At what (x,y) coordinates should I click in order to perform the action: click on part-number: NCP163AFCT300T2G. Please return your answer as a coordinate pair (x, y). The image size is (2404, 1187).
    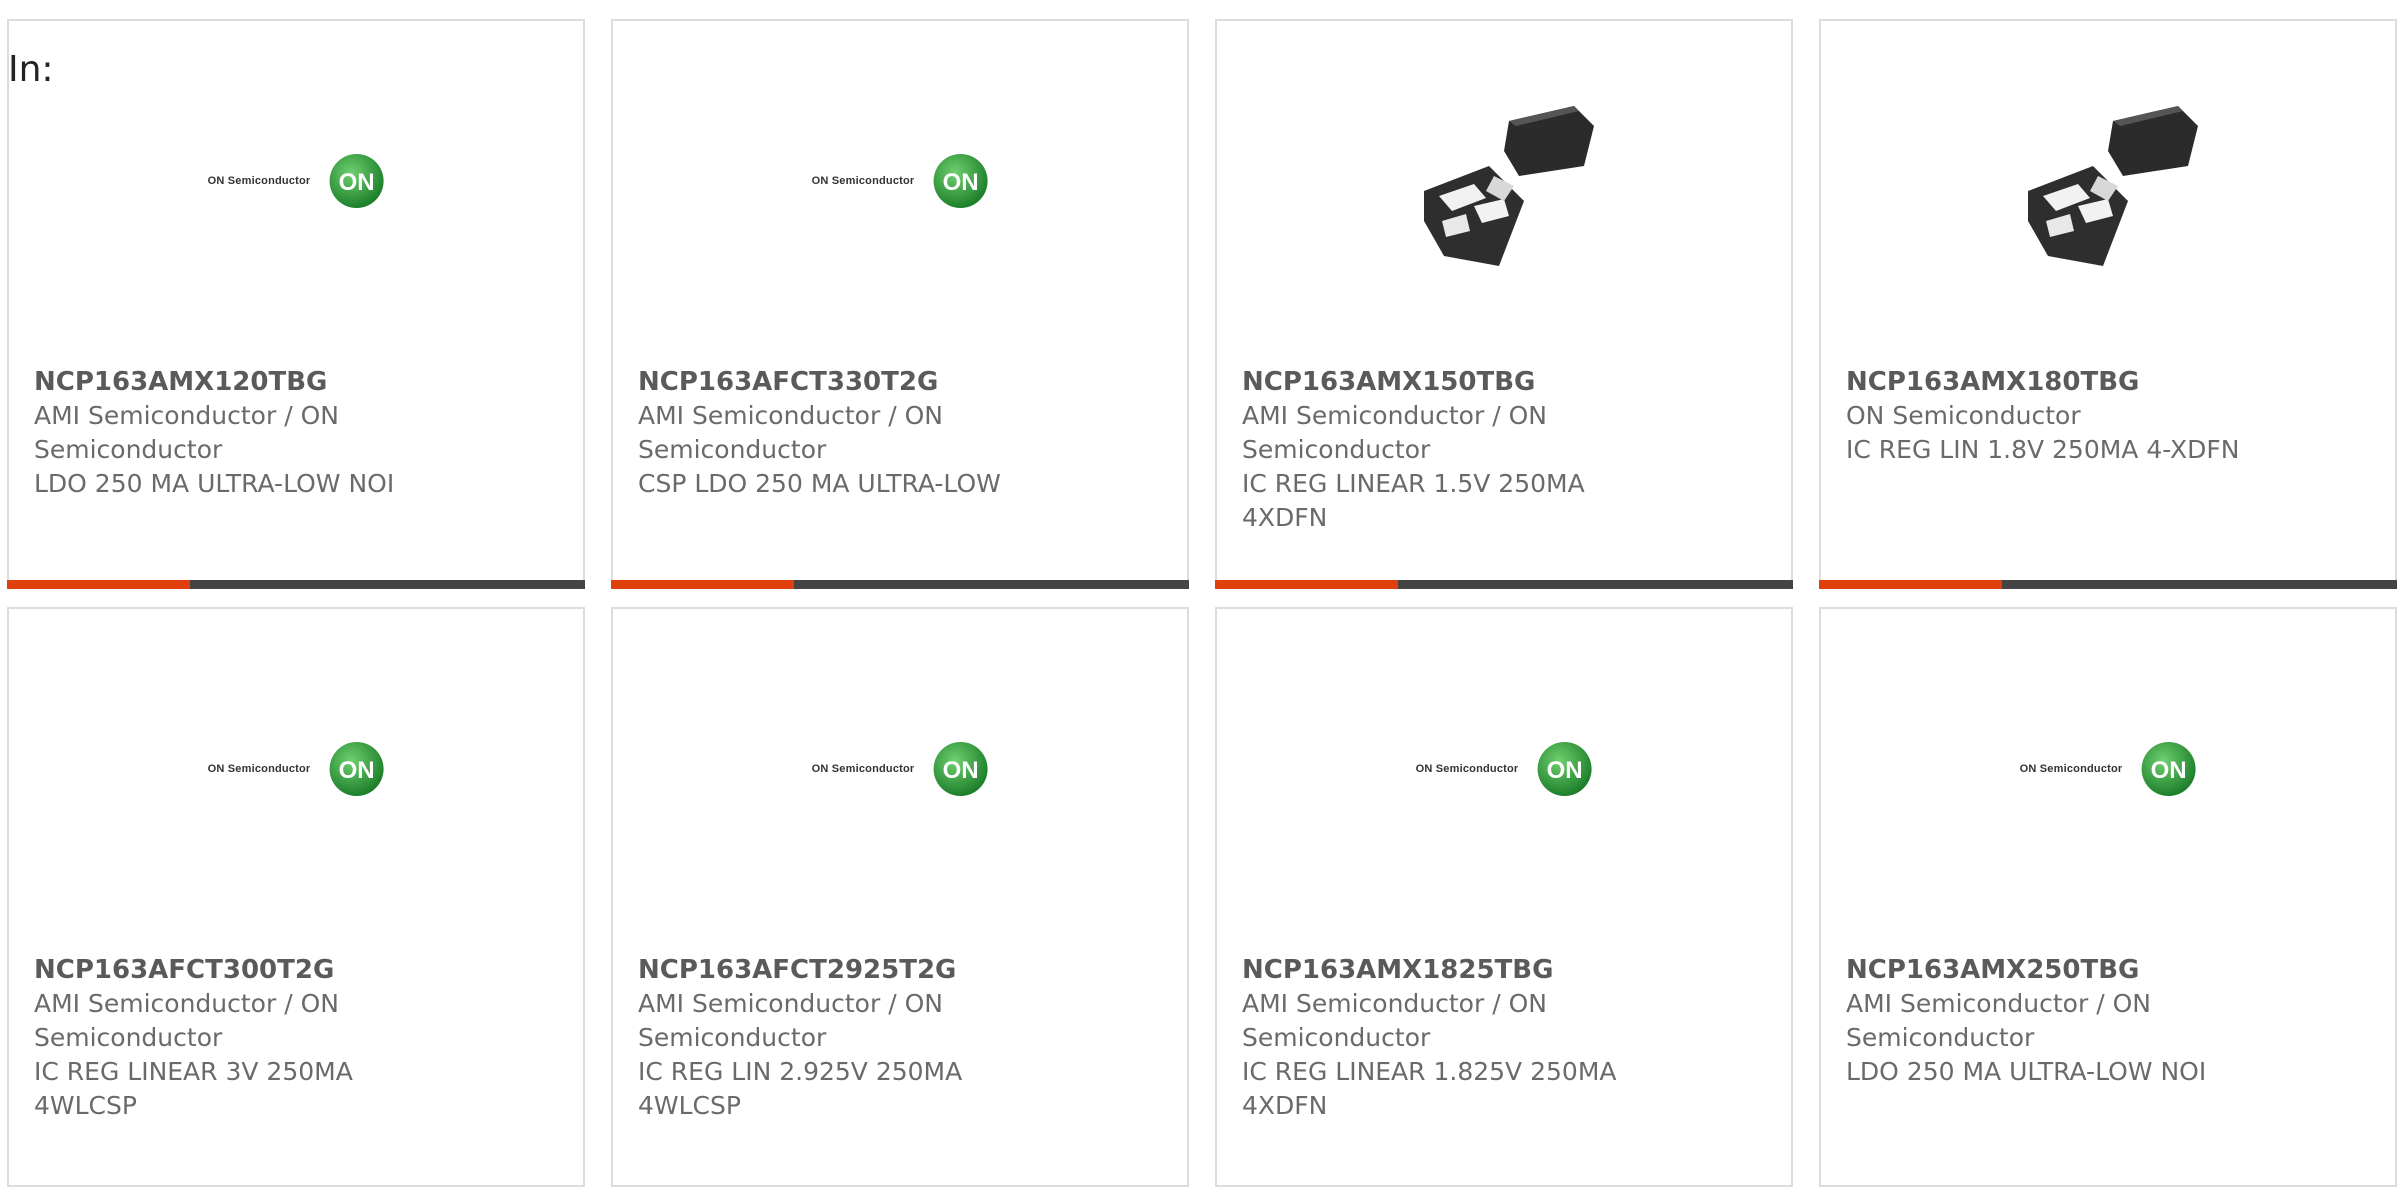
    Looking at the image, I should click on (184, 970).